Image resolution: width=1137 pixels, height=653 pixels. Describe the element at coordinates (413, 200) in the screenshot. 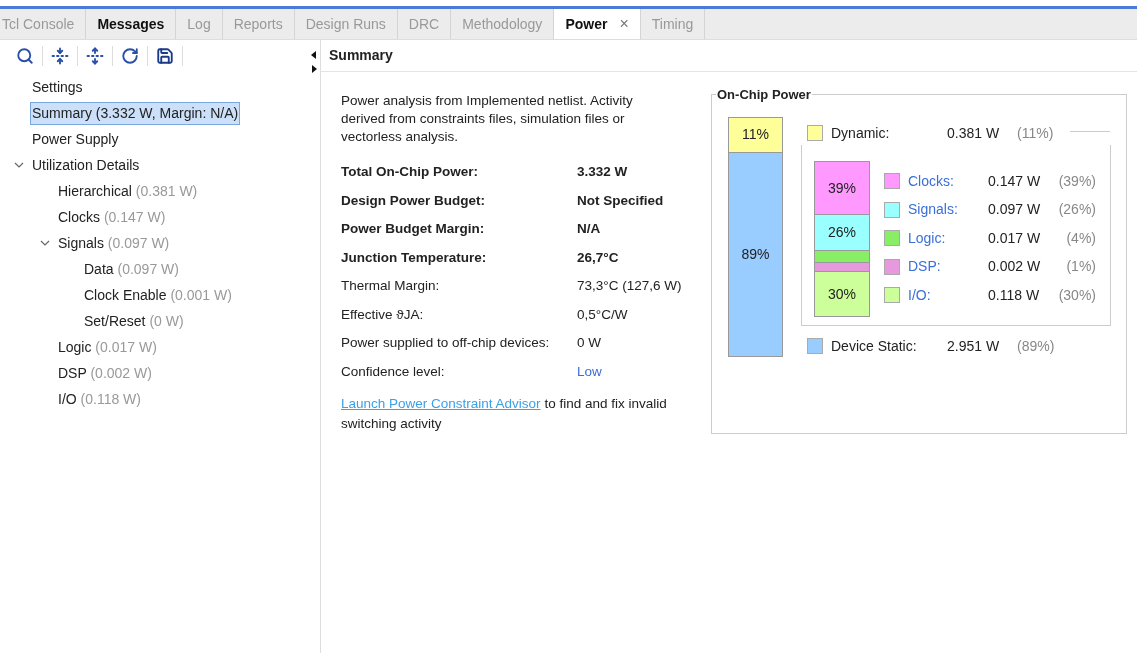

I see `field-label: Design Power Budget:` at that location.